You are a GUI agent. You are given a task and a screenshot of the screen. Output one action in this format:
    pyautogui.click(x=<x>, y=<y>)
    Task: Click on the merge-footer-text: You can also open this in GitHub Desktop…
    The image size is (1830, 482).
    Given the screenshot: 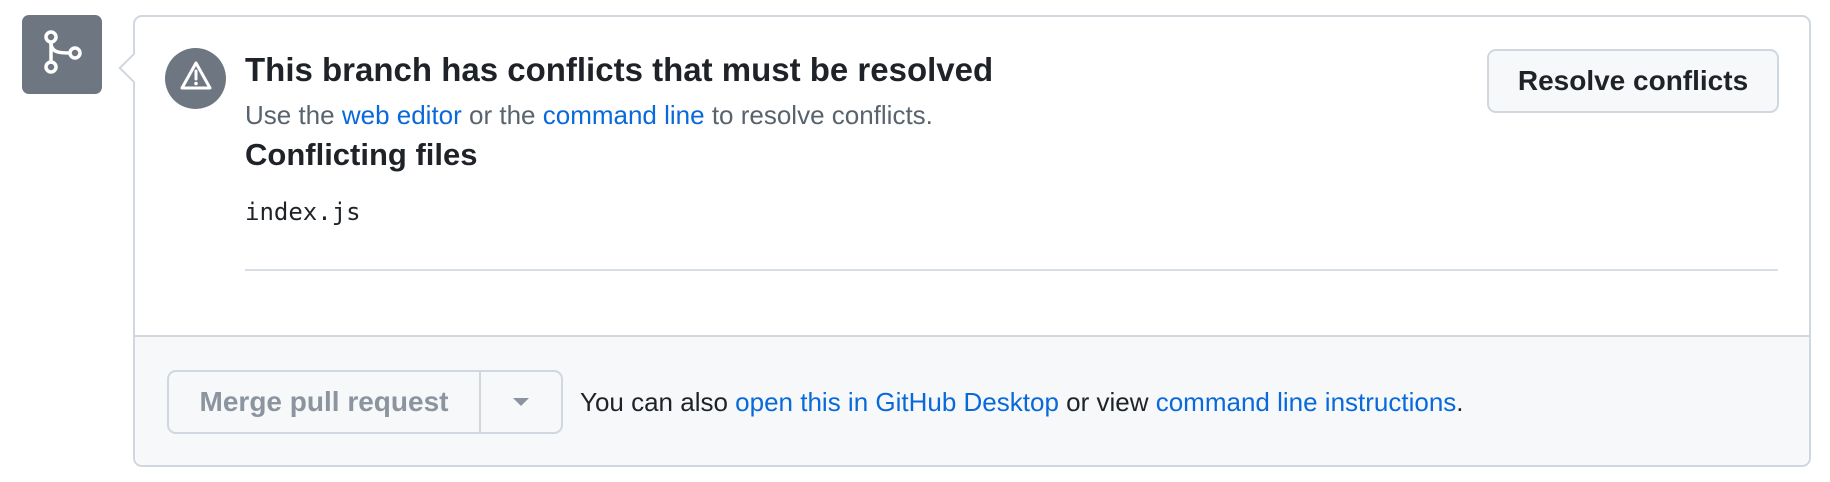 What is the action you would take?
    pyautogui.click(x=1022, y=402)
    